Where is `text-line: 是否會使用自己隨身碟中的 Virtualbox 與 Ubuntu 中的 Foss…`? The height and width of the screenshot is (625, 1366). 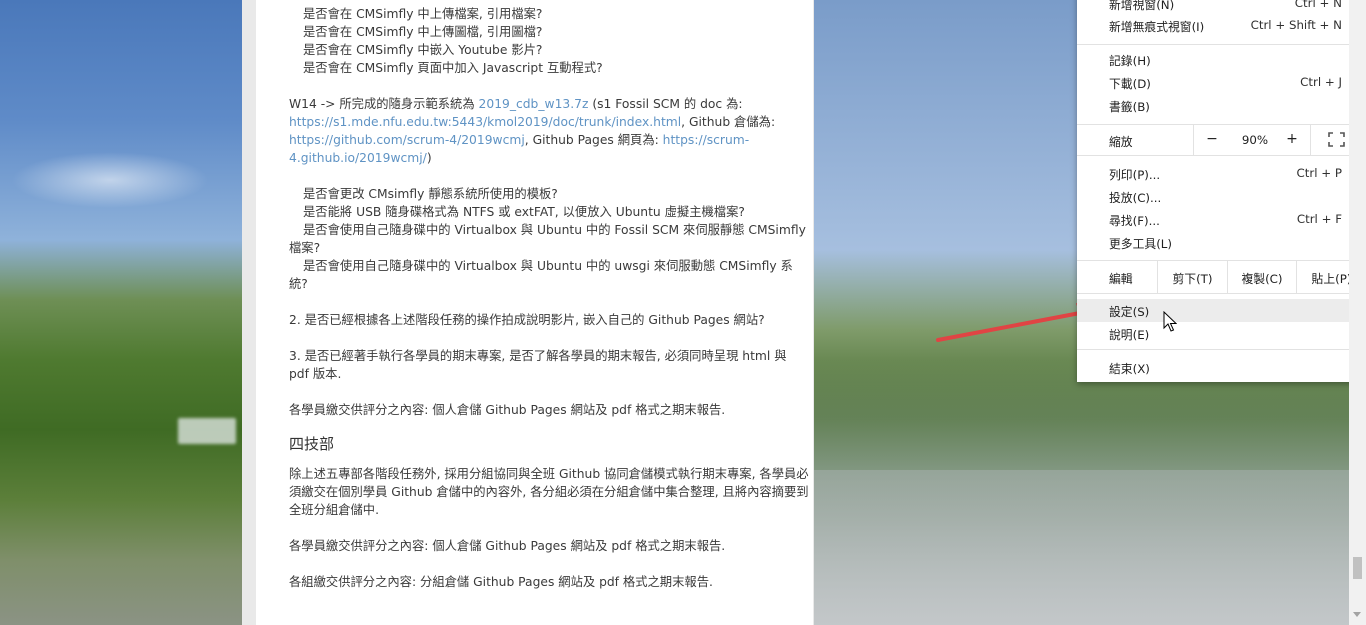
text-line: 是否會使用自己隨身碟中的 Virtualbox 與 Ubuntu 中的 Foss… is located at coordinates (547, 239).